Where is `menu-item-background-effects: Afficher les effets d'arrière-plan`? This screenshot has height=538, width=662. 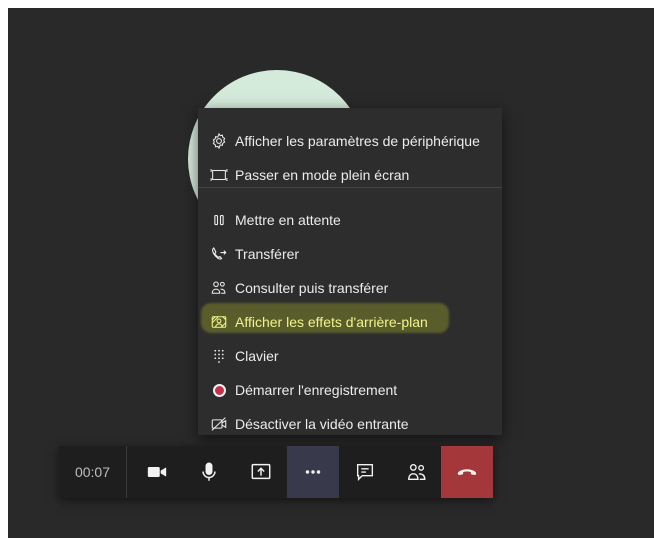
menu-item-background-effects: Afficher les effets d'arrière-plan is located at coordinates (350, 322).